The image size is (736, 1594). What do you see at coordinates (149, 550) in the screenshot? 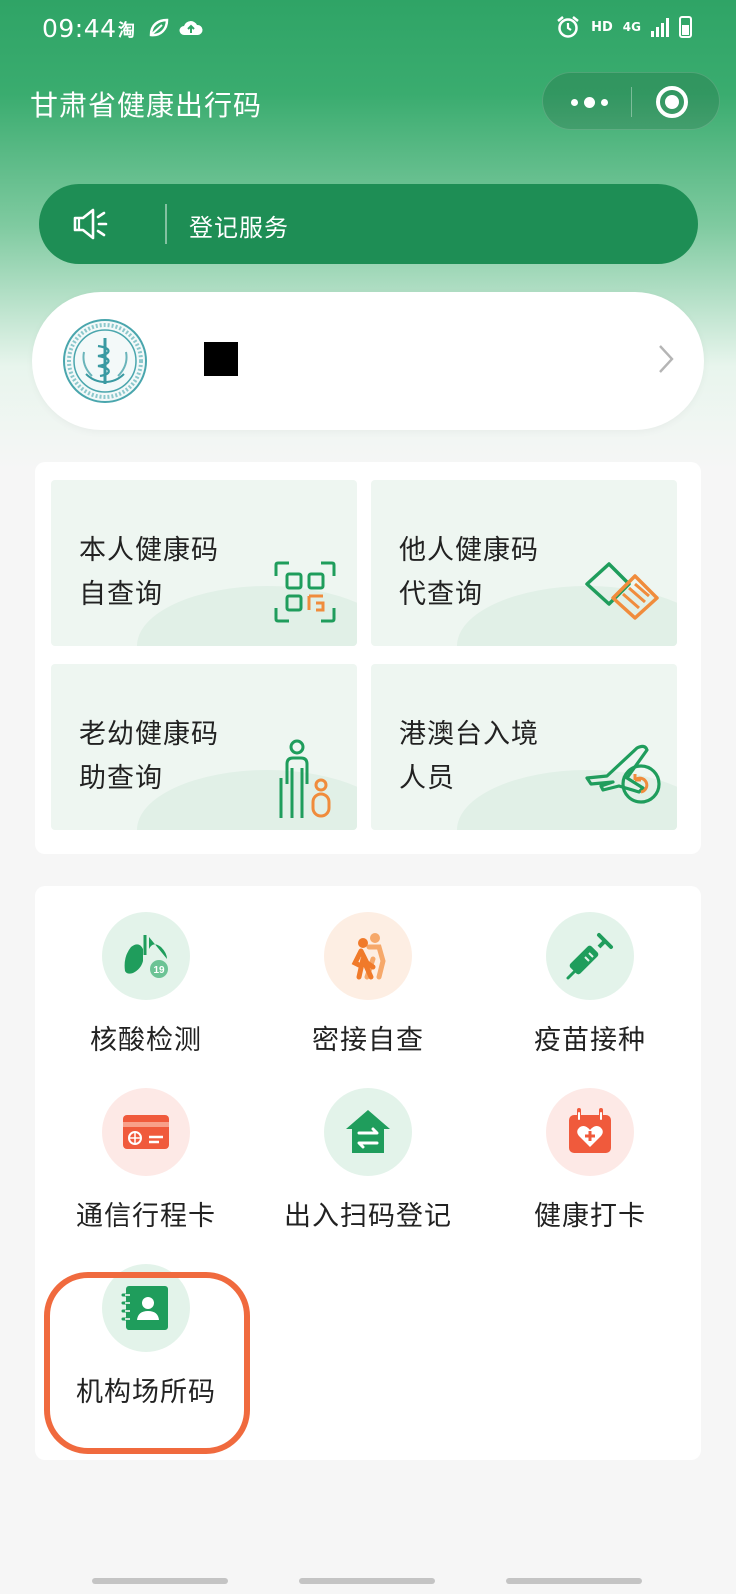
I see `tile-line1: 本人健康码` at bounding box center [149, 550].